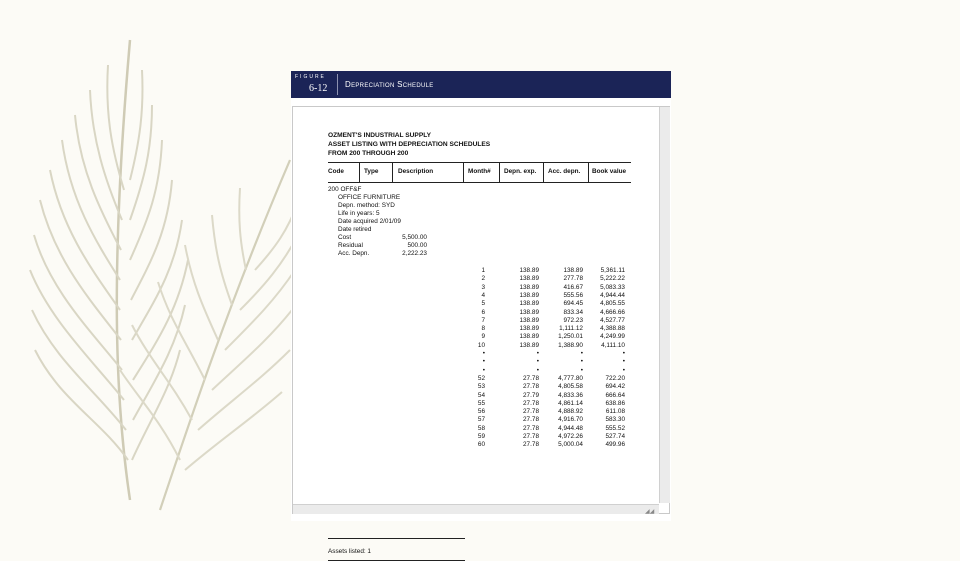 The width and height of the screenshot is (960, 561). I want to click on figure-label: FIGURE, so click(310, 77).